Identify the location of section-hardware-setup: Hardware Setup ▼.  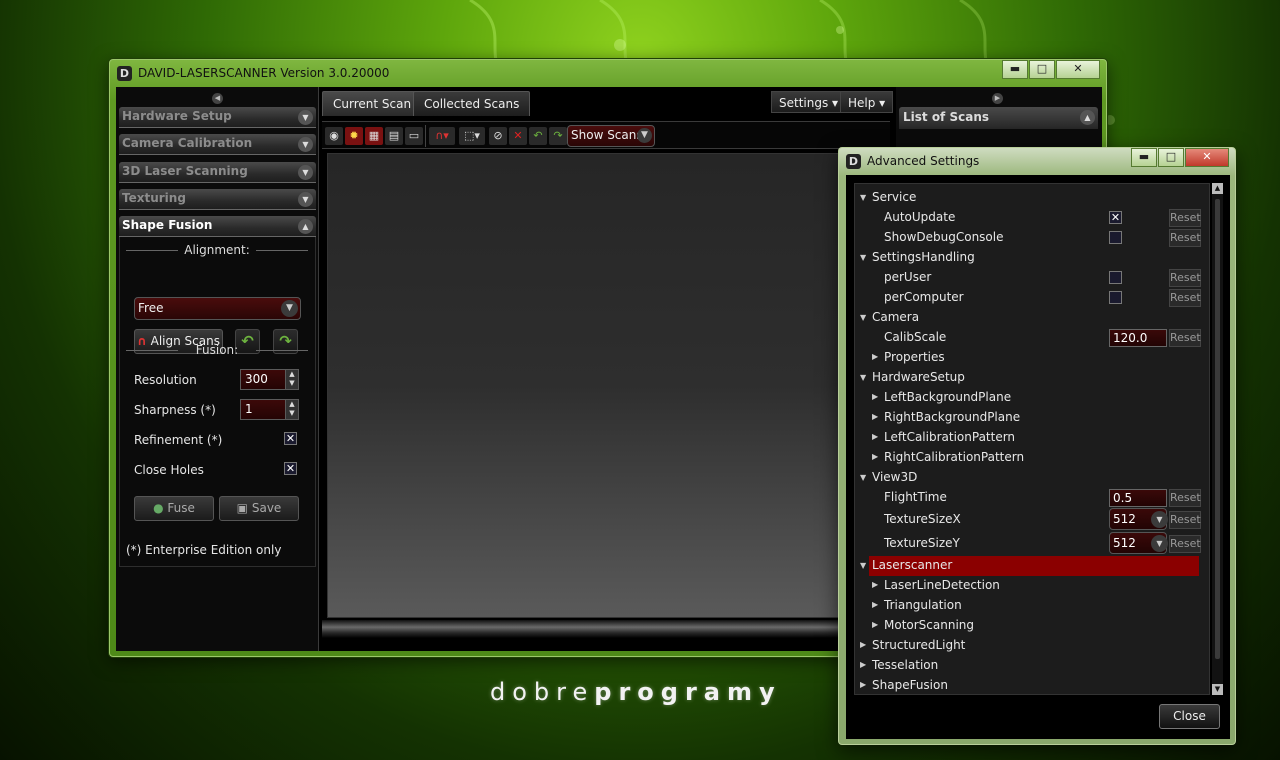
(217, 117).